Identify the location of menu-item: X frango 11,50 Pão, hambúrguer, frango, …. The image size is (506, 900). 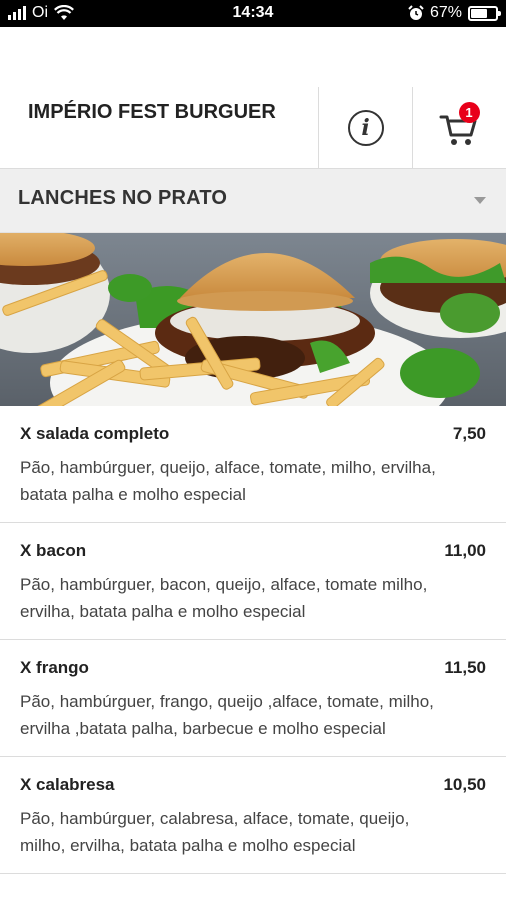
(253, 698).